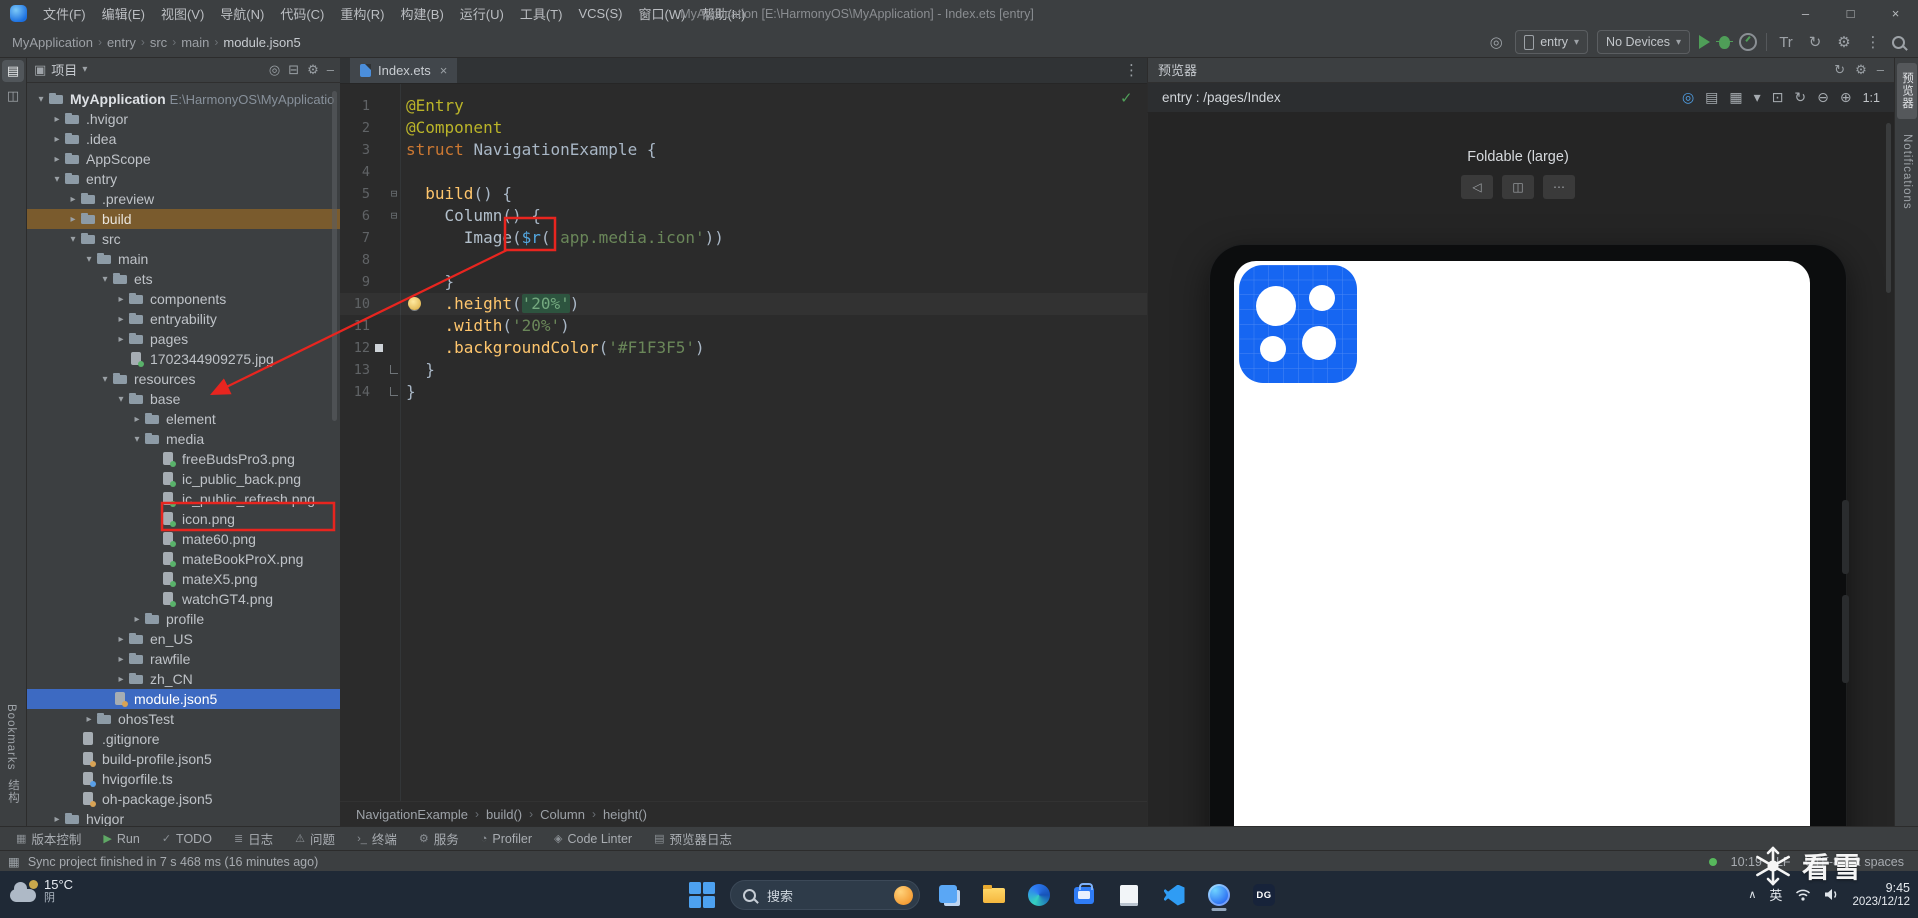  I want to click on grid-icon: ▦, so click(1735, 97).